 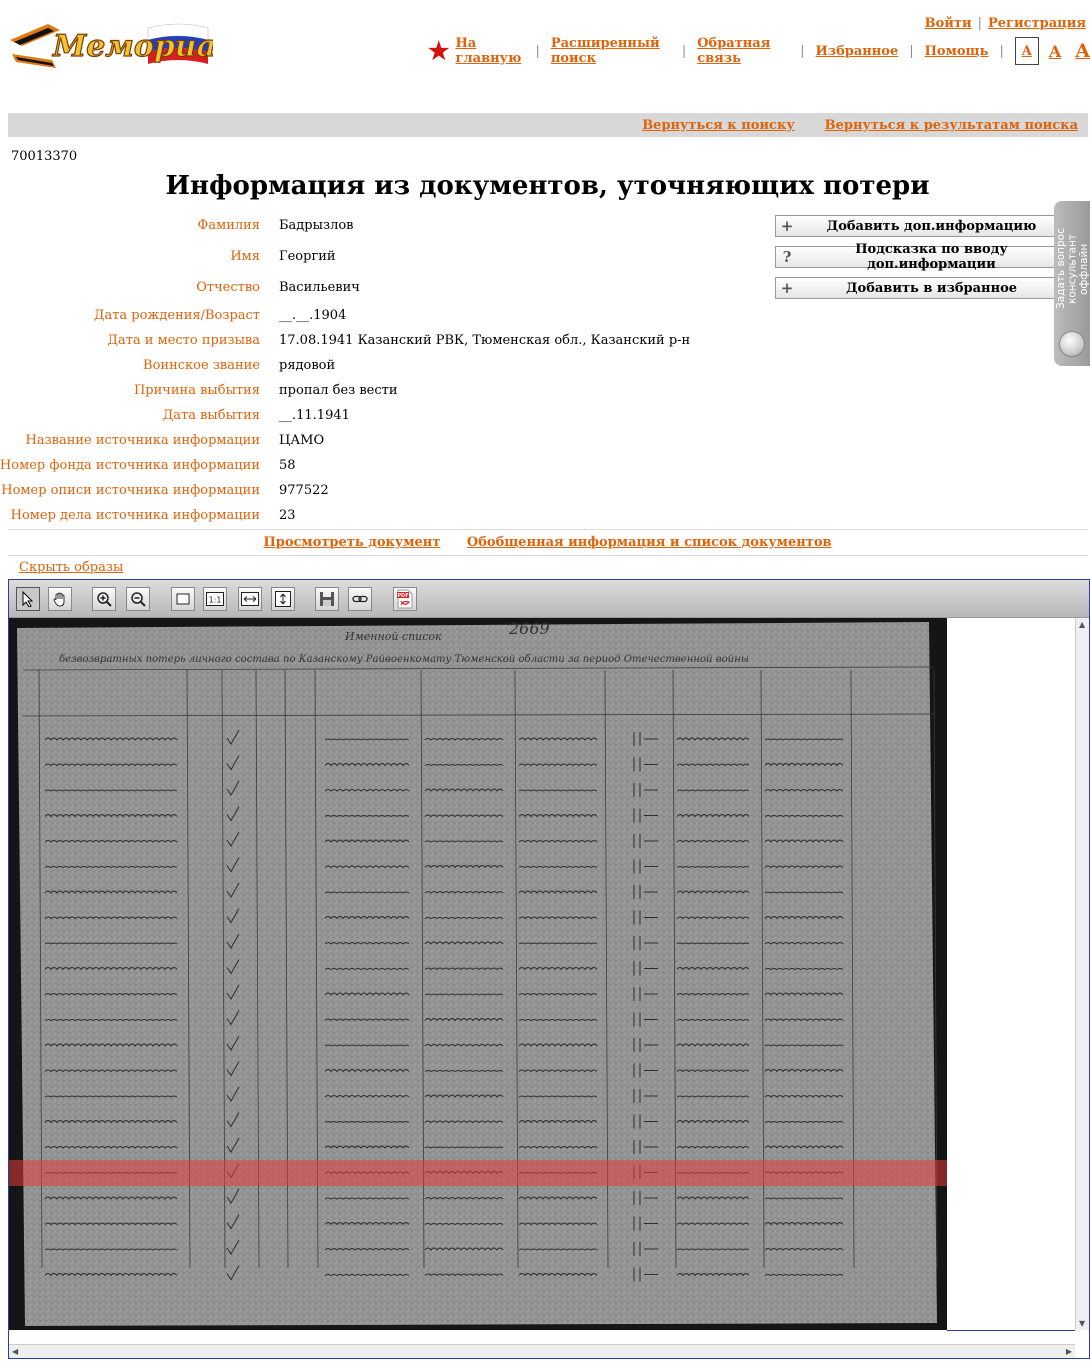 I want to click on register-link: Регистрация, so click(x=1037, y=23).